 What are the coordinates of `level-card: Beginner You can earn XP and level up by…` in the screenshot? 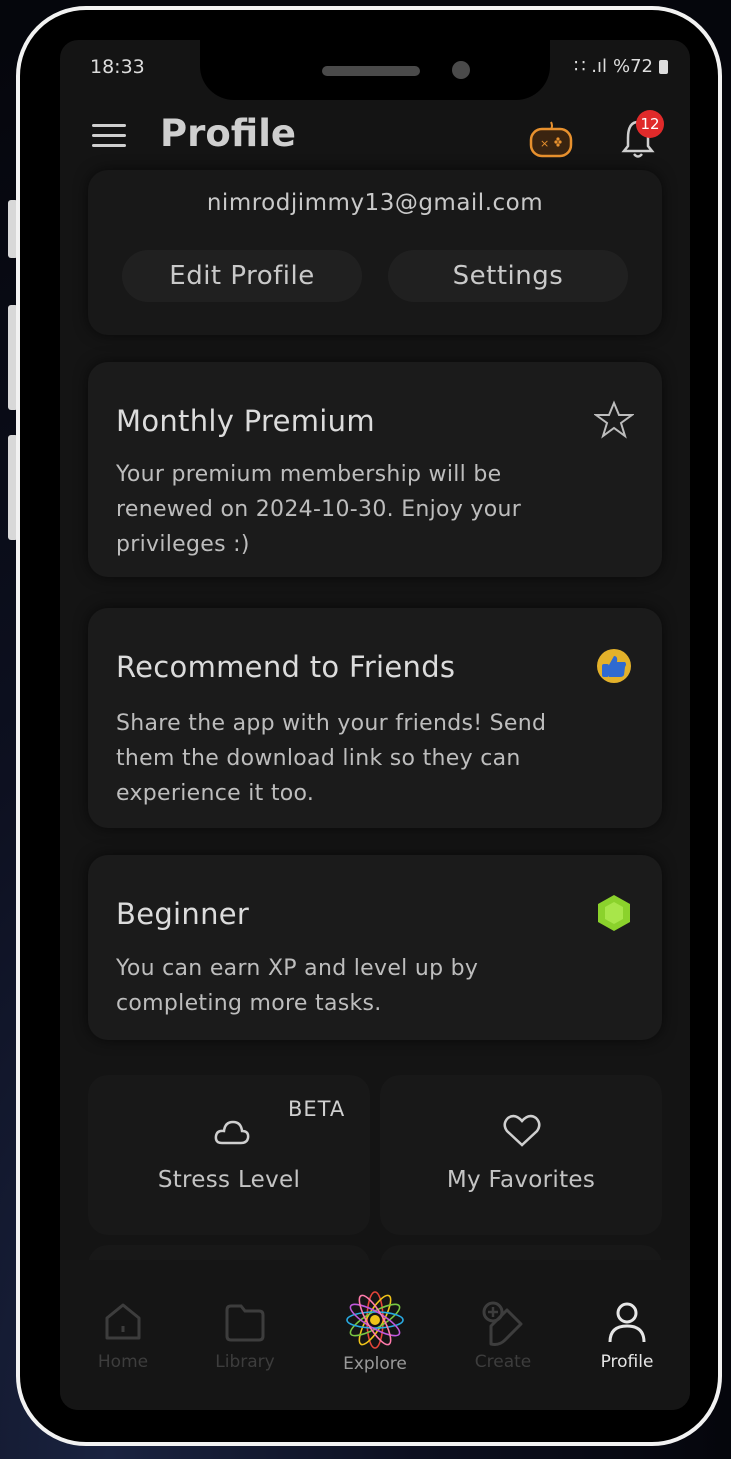 It's located at (375, 947).